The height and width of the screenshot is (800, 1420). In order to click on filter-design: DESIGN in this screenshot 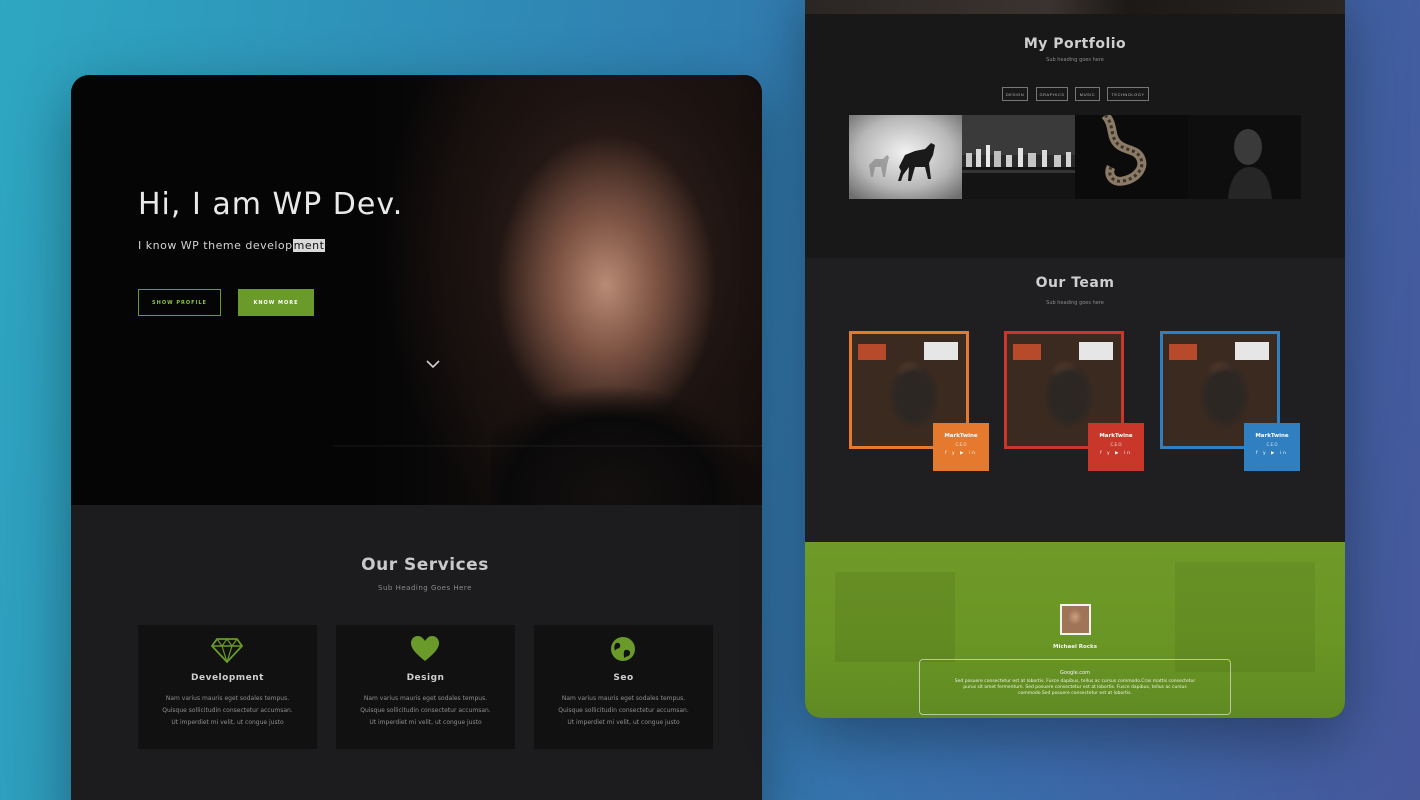, I will do `click(1015, 94)`.